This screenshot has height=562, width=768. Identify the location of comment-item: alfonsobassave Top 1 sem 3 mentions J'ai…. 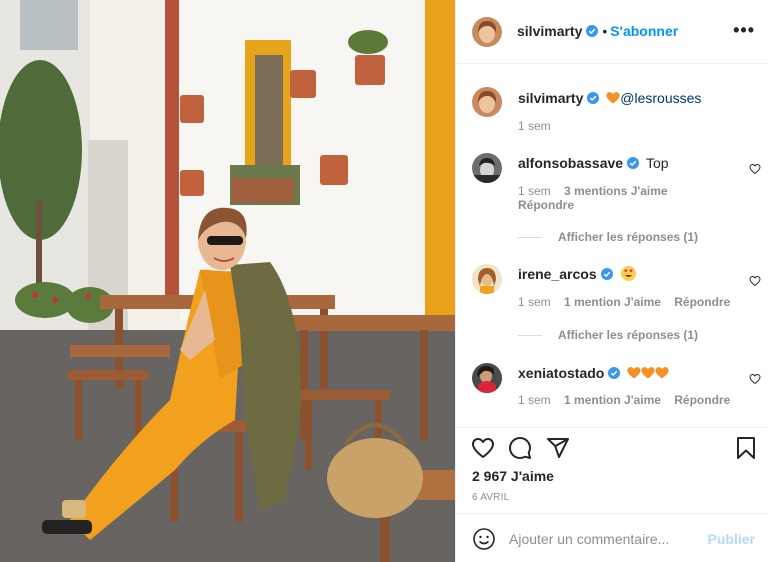
(612, 200).